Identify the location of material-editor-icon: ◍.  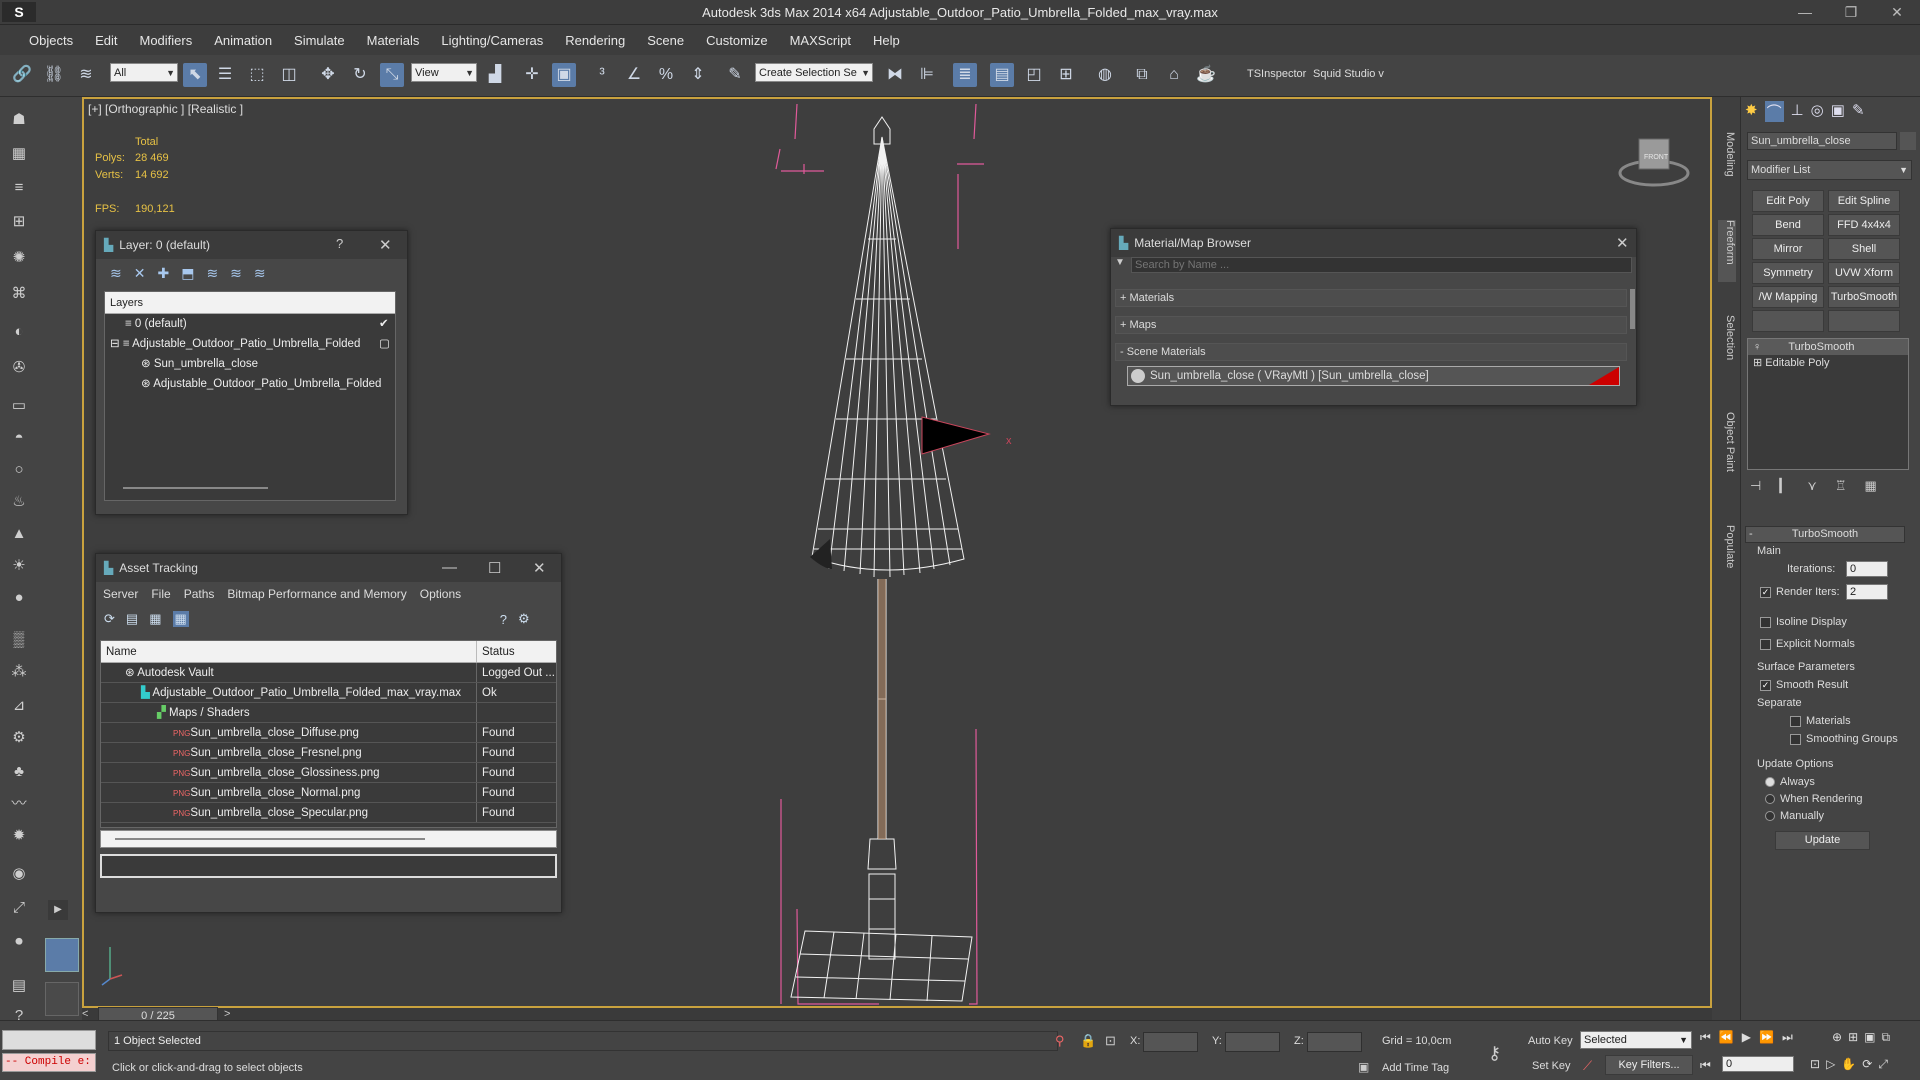
(1105, 75).